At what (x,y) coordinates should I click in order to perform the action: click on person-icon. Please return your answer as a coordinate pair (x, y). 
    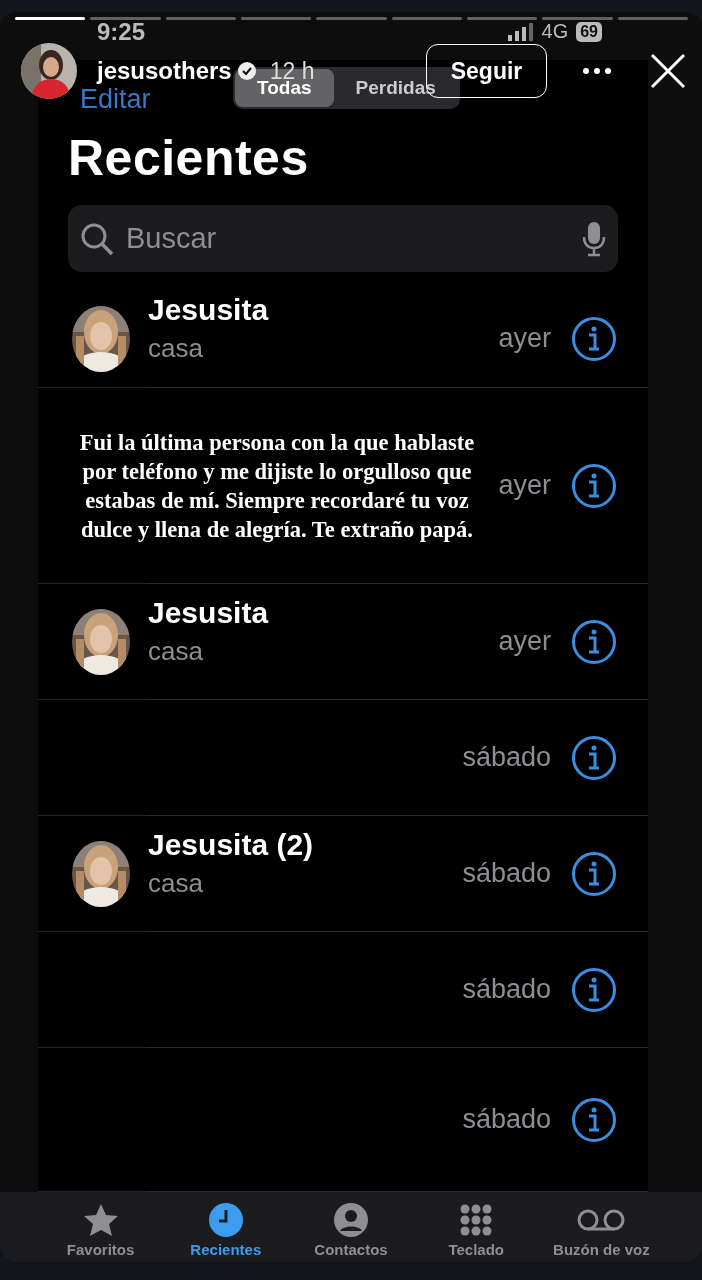
    Looking at the image, I should click on (351, 1220).